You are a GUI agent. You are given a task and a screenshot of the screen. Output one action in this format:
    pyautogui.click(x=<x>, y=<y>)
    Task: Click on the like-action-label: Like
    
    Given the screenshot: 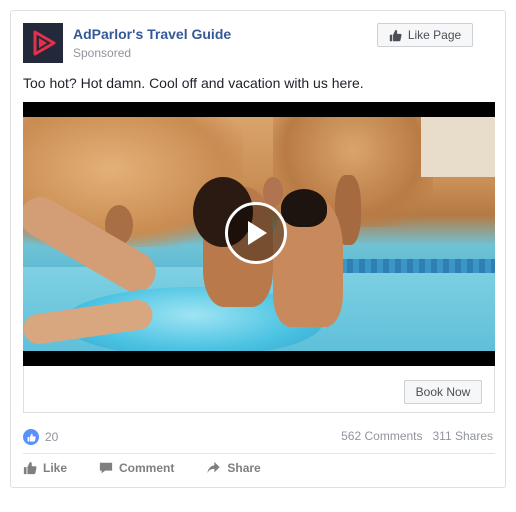 What is the action you would take?
    pyautogui.click(x=55, y=468)
    